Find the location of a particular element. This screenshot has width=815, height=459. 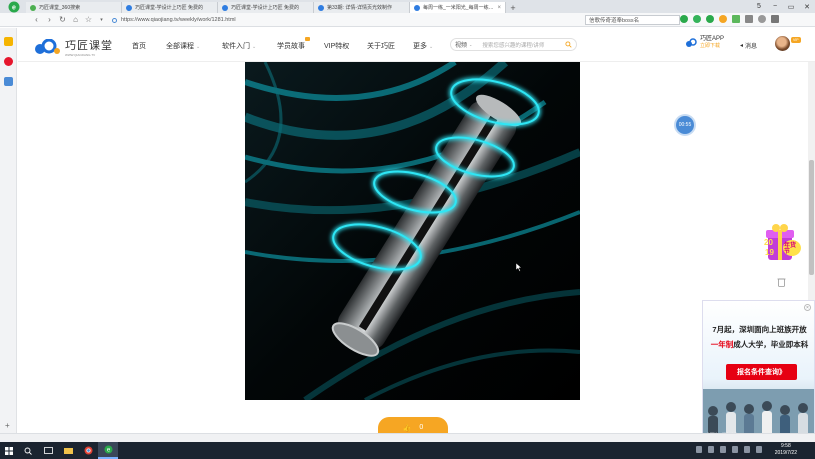

ad-subline: 一年制成人大学，毕业即本科 is located at coordinates (758, 344).